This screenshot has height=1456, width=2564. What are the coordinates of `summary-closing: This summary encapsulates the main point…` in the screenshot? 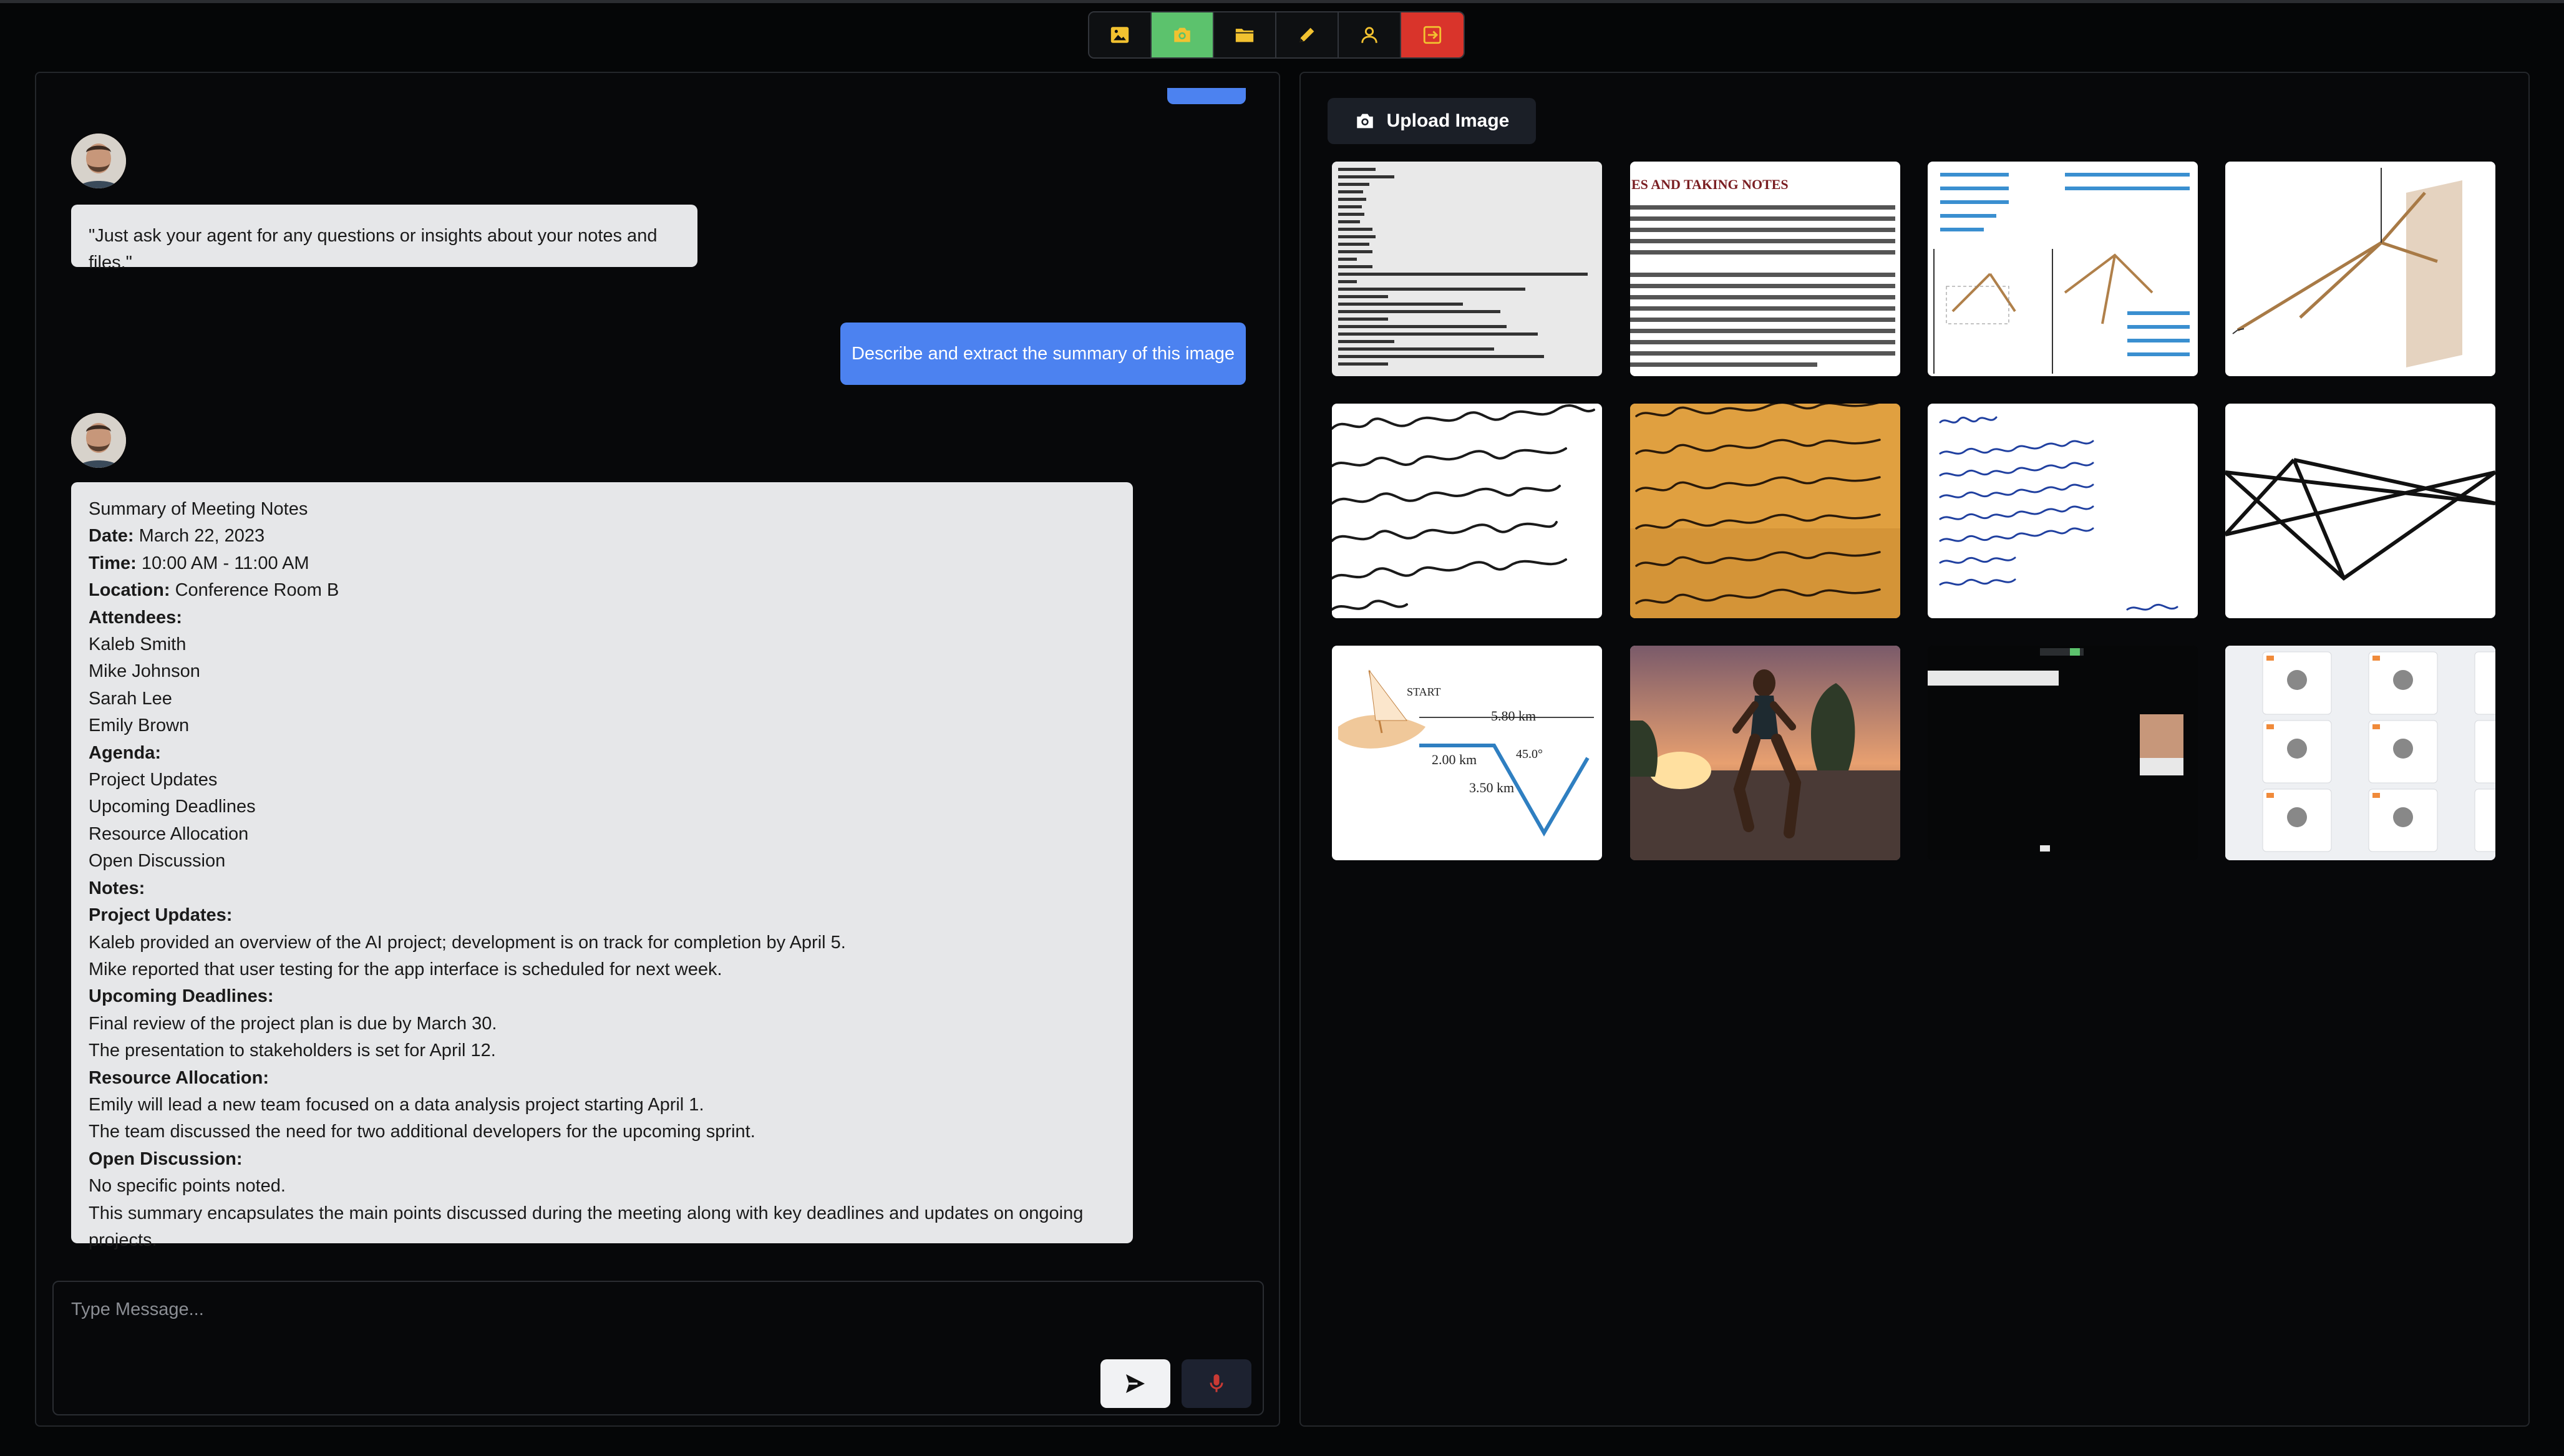 It's located at (586, 1226).